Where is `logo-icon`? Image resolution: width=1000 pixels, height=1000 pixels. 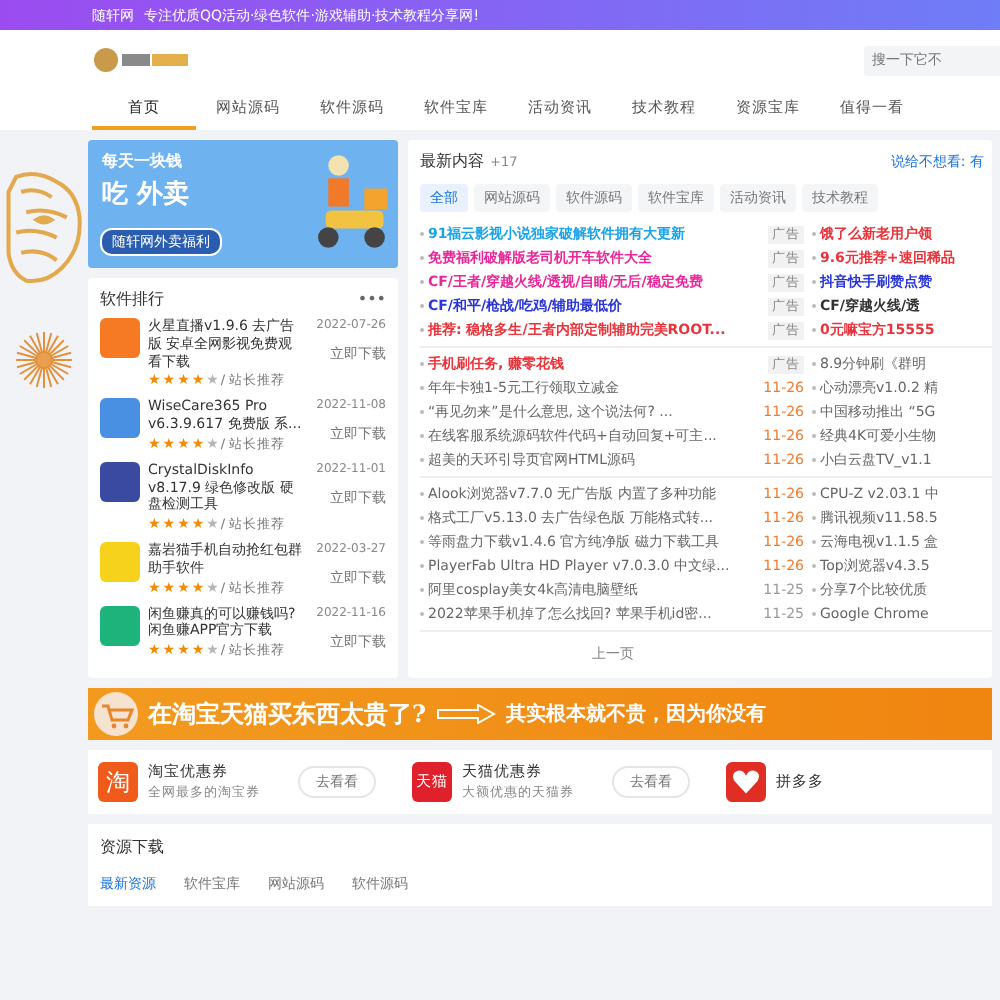 logo-icon is located at coordinates (142, 60).